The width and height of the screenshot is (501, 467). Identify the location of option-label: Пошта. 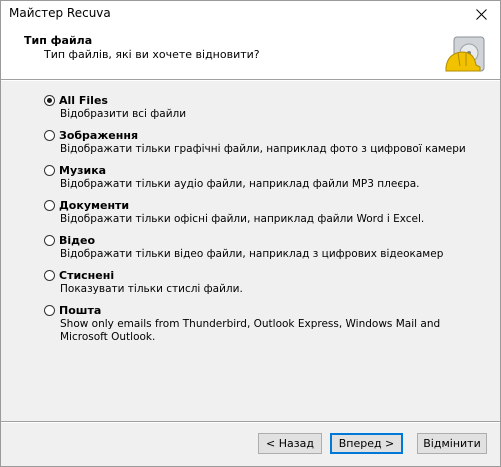
(80, 310).